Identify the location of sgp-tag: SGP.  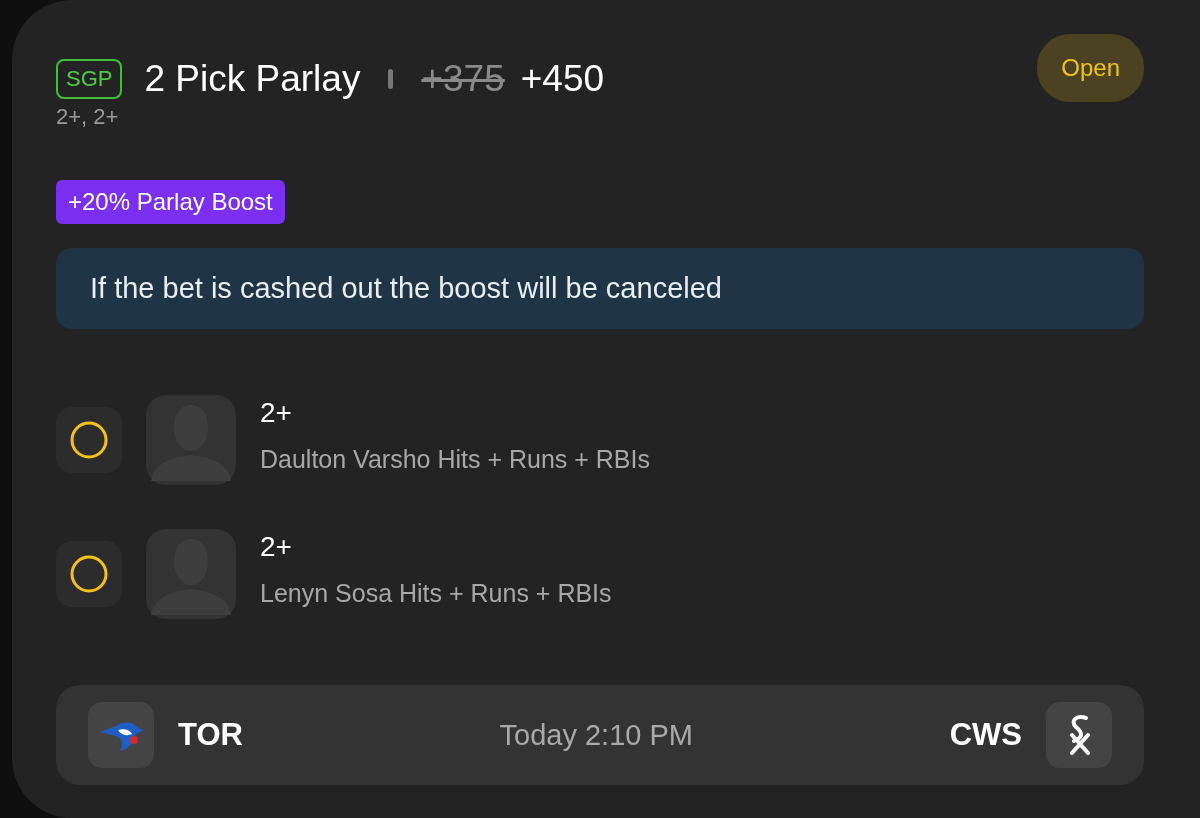
(89, 79).